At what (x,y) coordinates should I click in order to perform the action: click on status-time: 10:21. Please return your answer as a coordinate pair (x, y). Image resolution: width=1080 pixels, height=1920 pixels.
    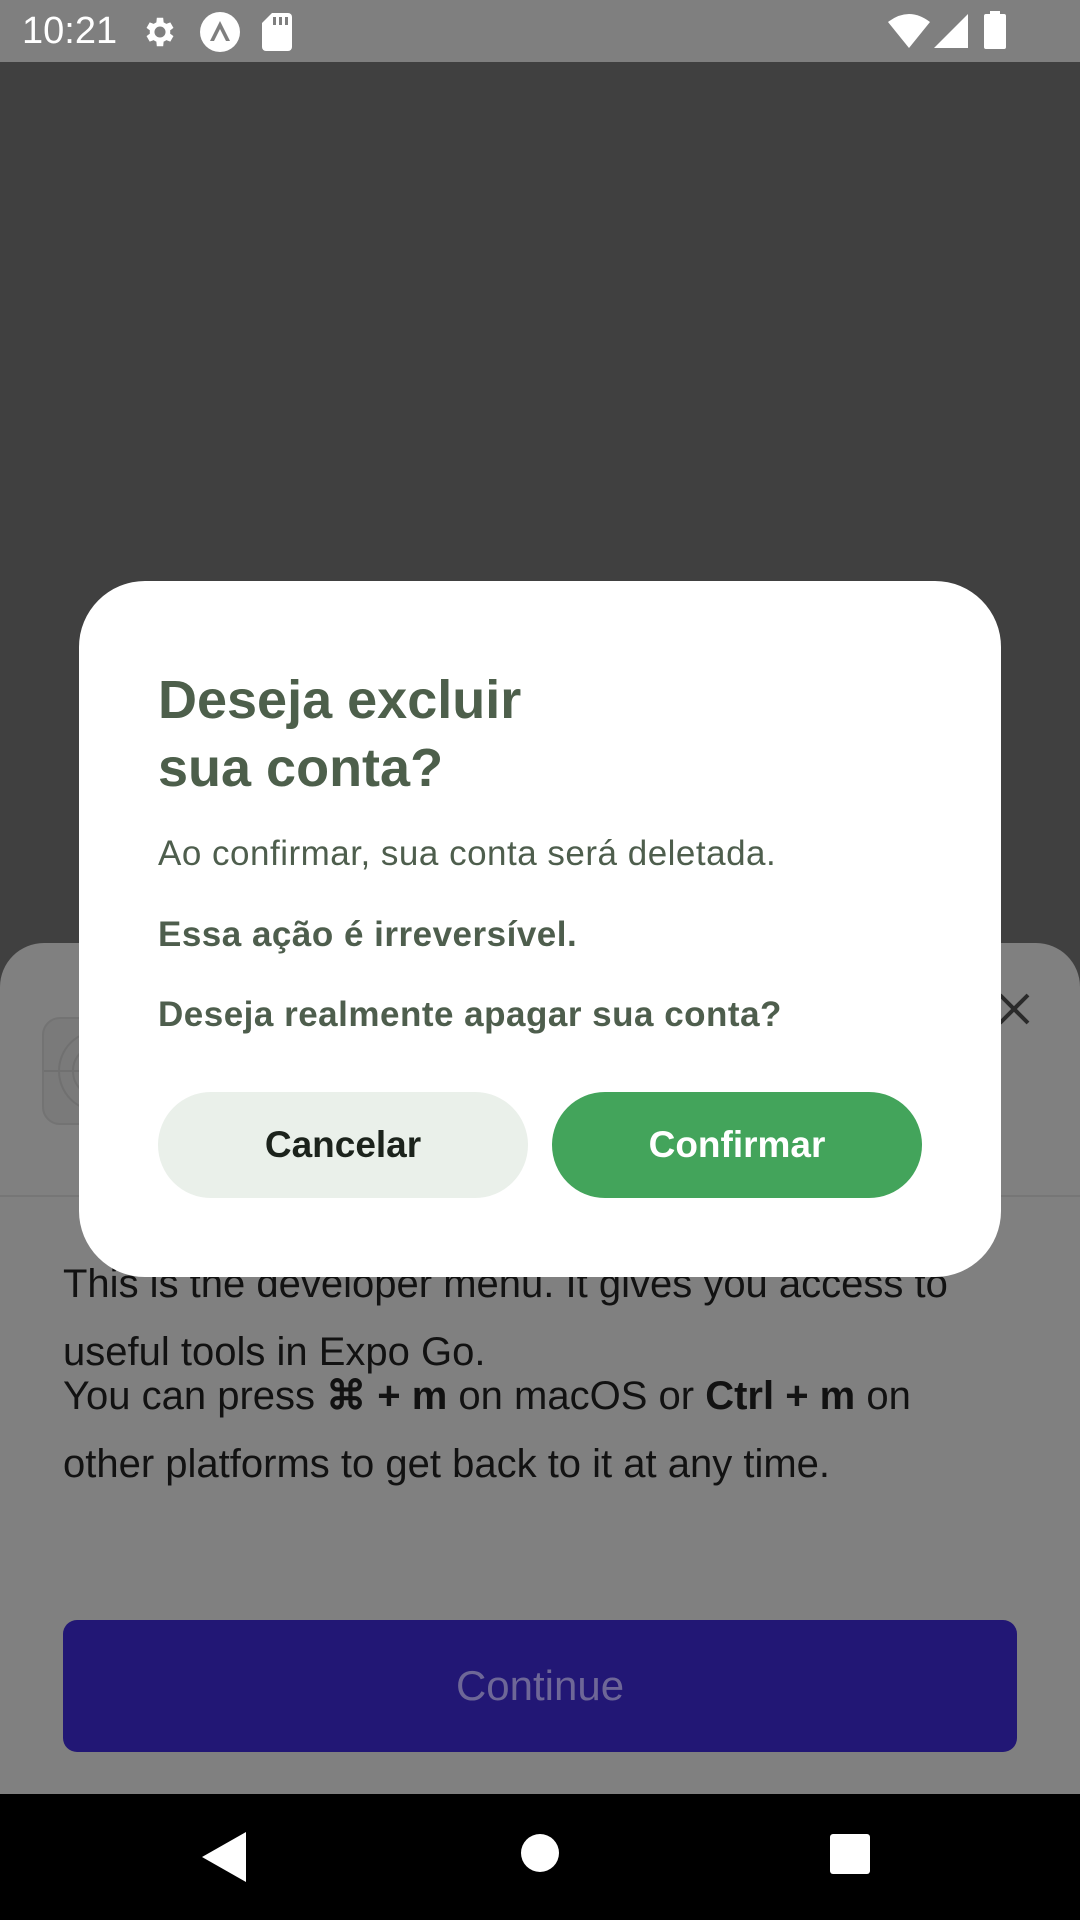
    Looking at the image, I should click on (70, 31).